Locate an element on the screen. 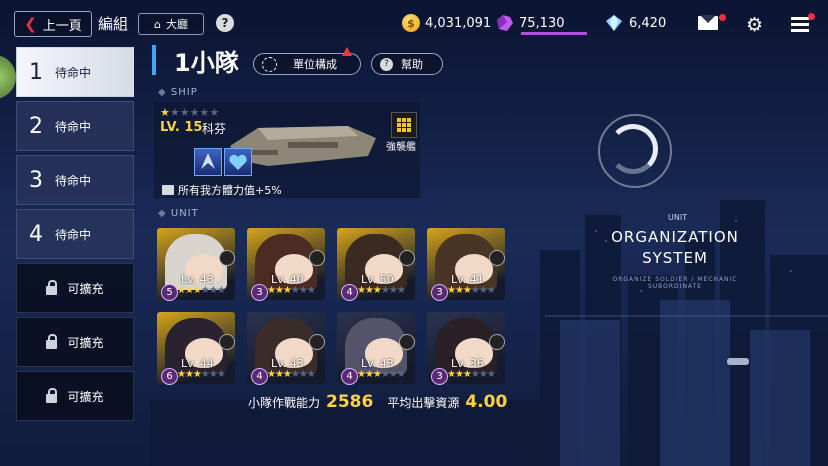 Image resolution: width=828 pixels, height=466 pixels. character-card: Lv. 50 4 ★★★★★★ is located at coordinates (376, 264).